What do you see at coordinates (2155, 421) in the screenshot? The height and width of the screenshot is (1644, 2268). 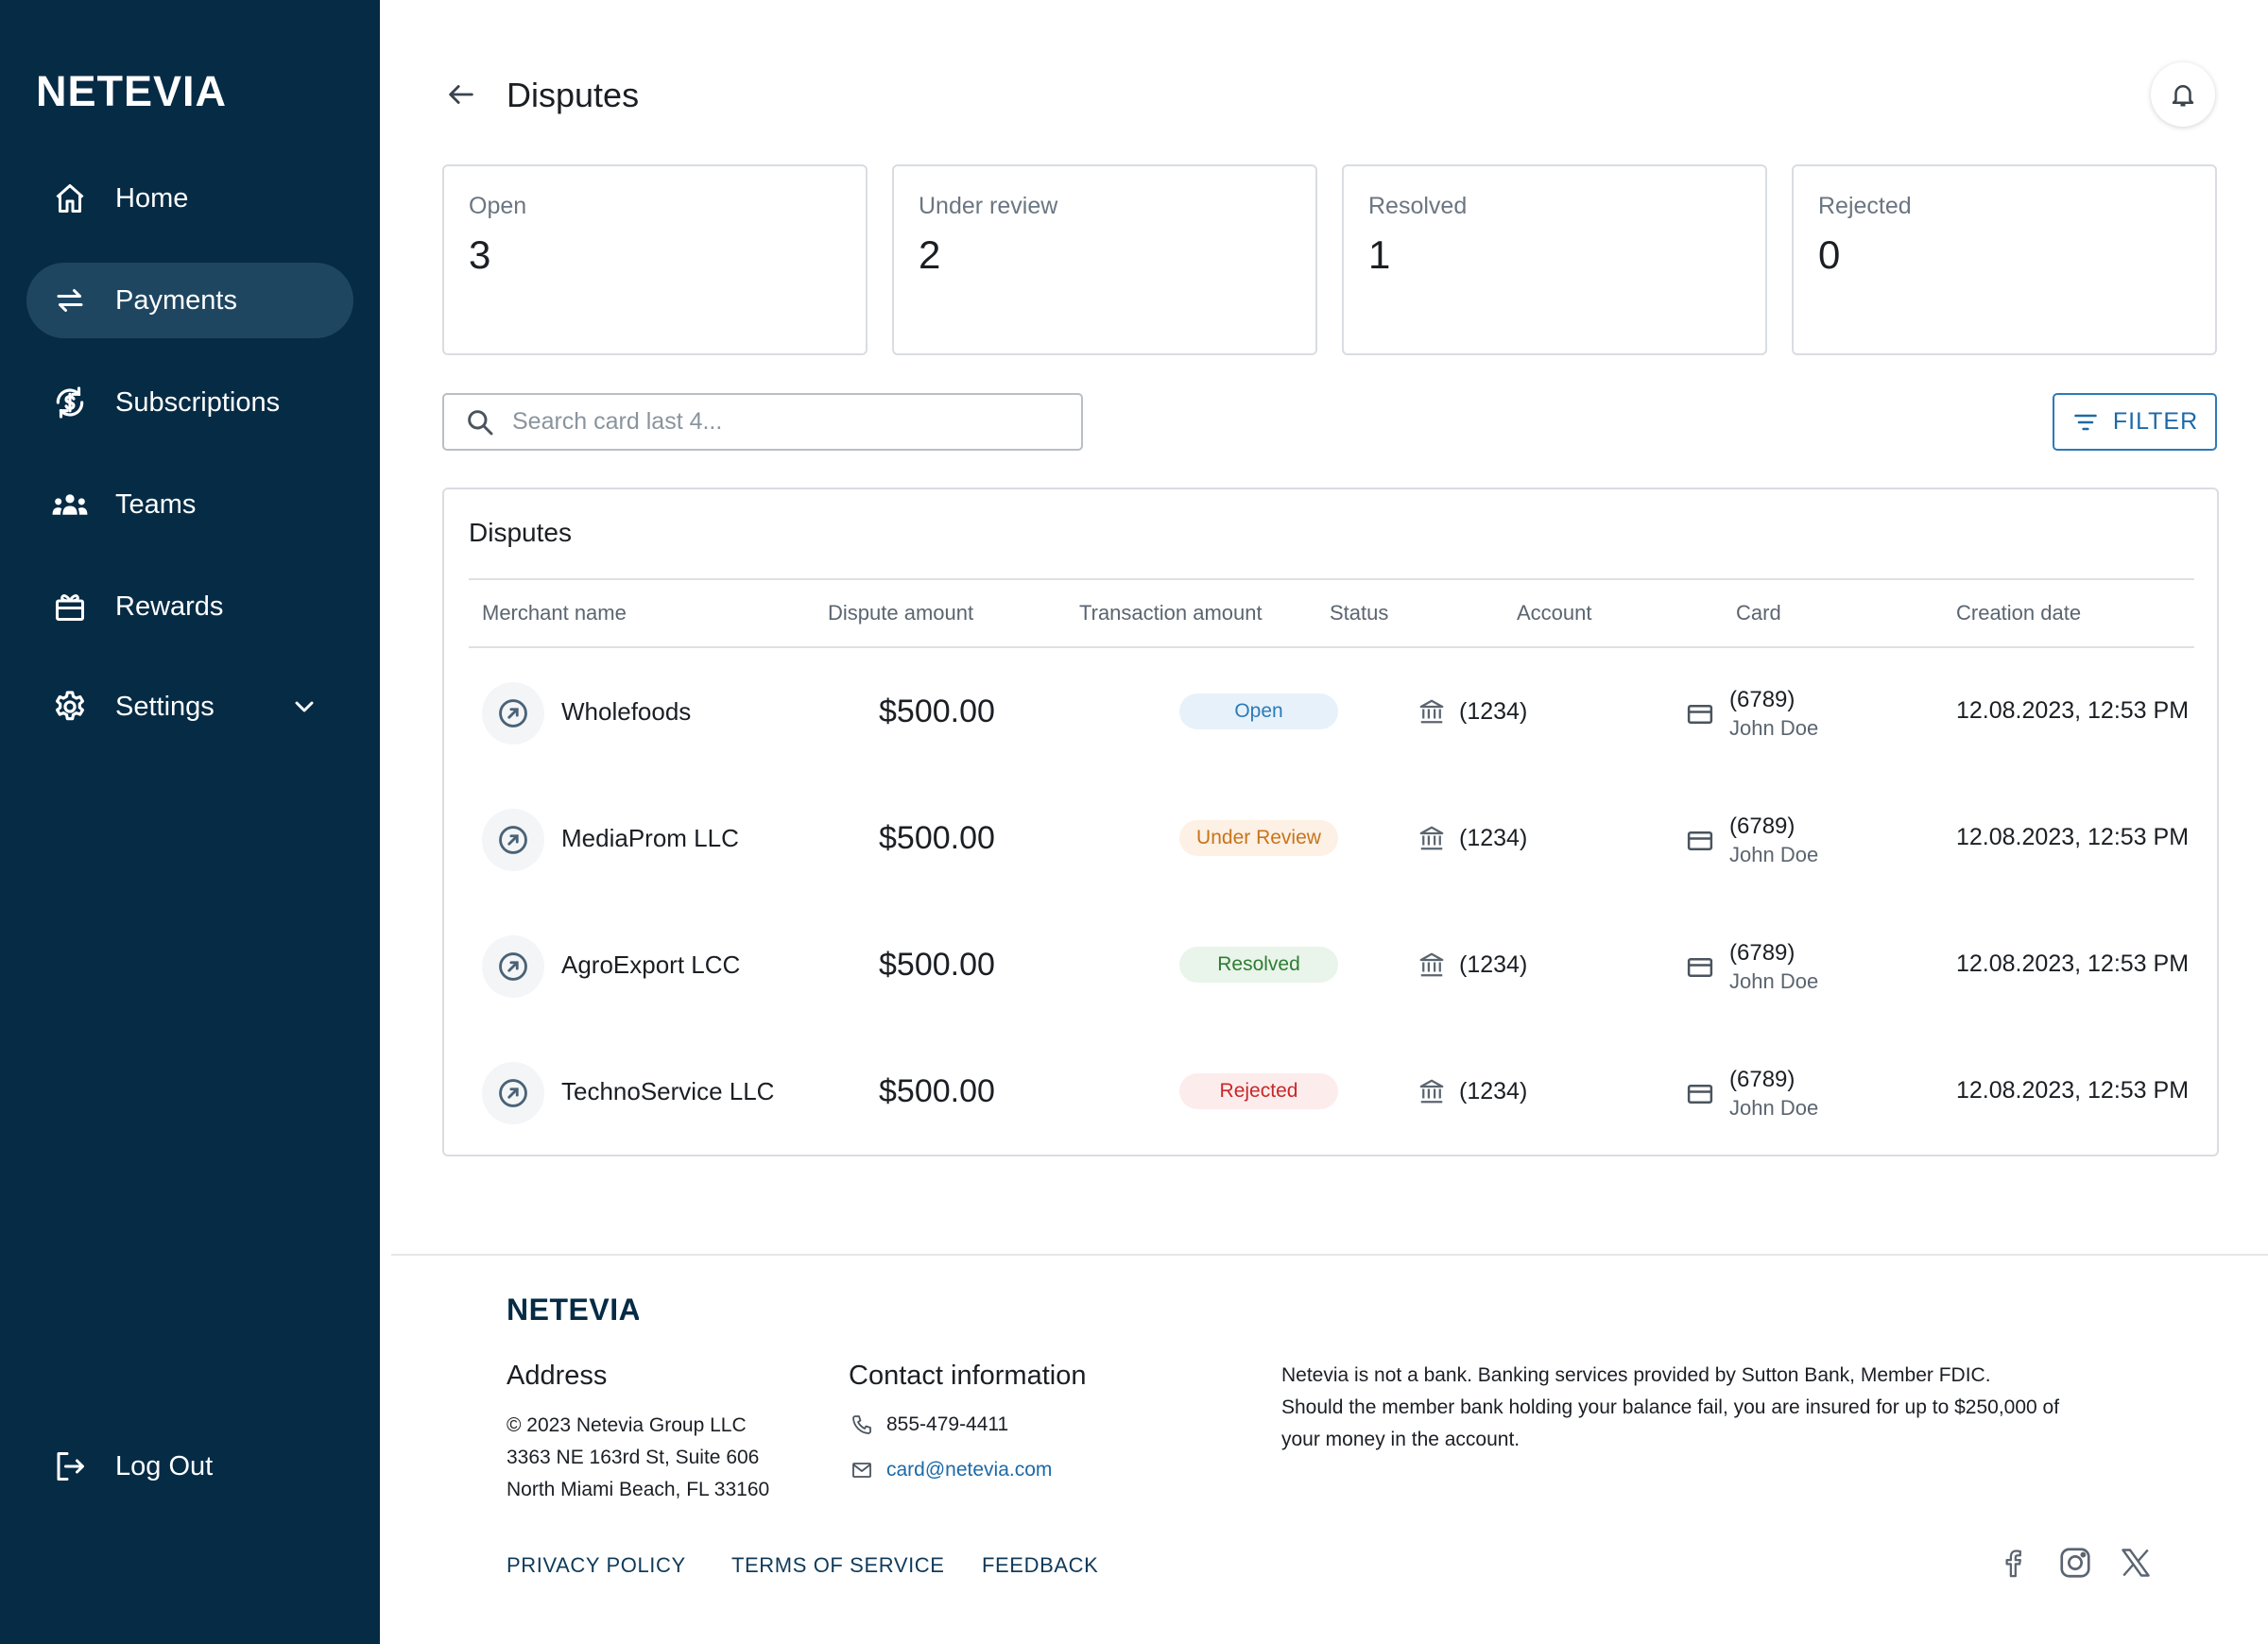 I see `filter-label: FILTER` at bounding box center [2155, 421].